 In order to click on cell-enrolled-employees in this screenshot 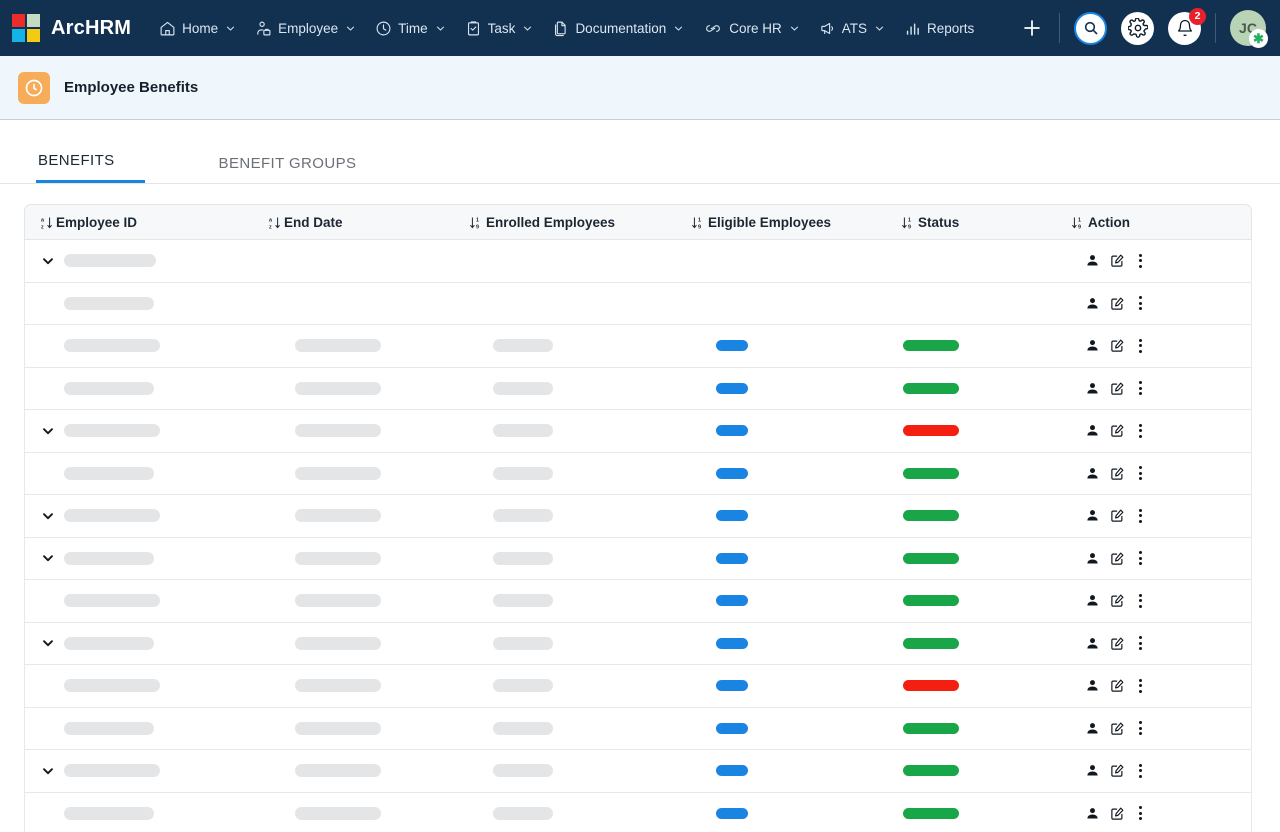, I will do `click(580, 812)`.